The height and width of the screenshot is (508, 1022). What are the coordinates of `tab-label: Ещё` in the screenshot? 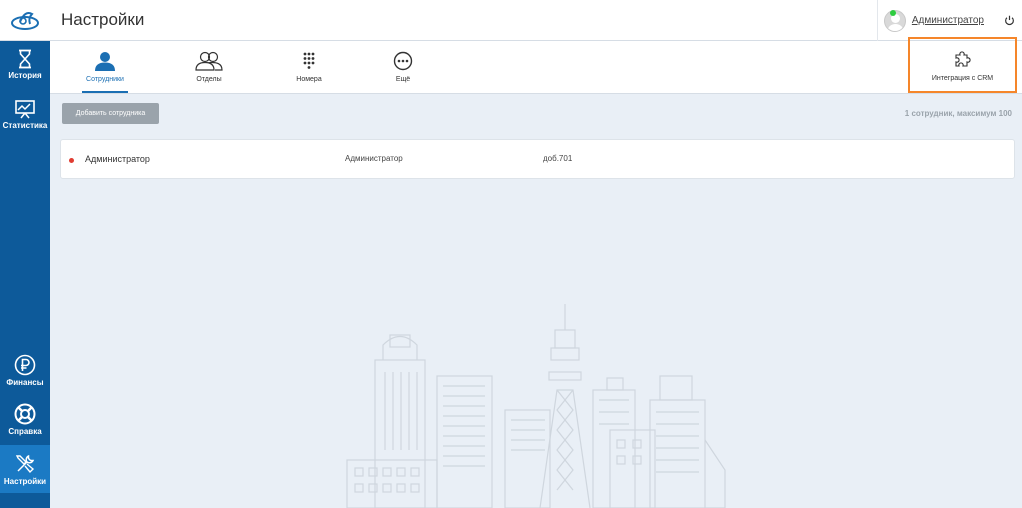 It's located at (403, 79).